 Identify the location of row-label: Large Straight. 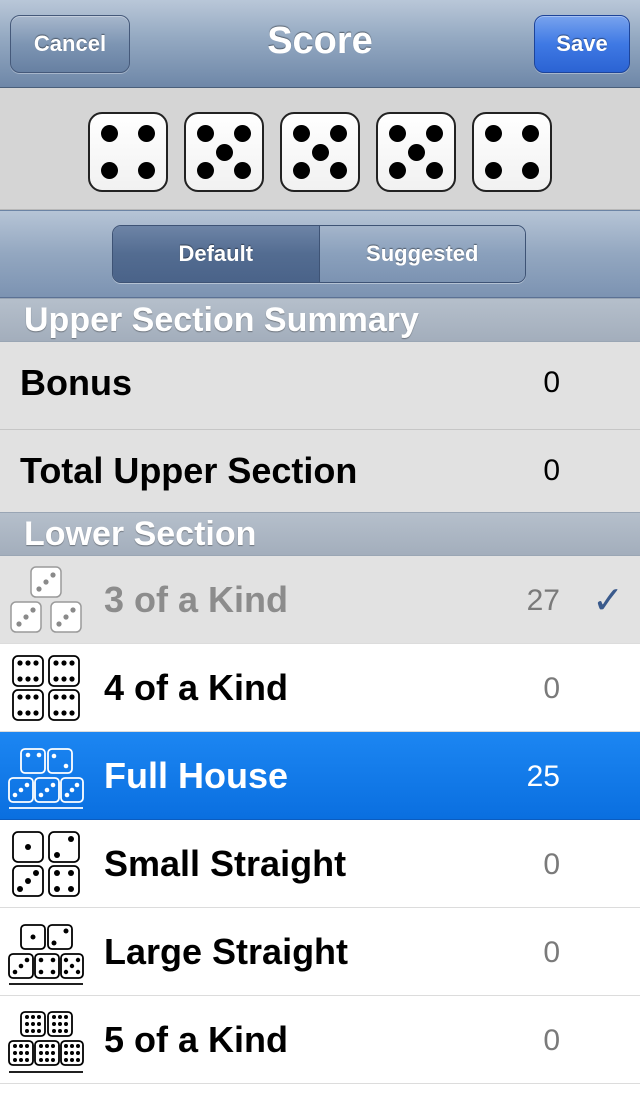
(226, 951).